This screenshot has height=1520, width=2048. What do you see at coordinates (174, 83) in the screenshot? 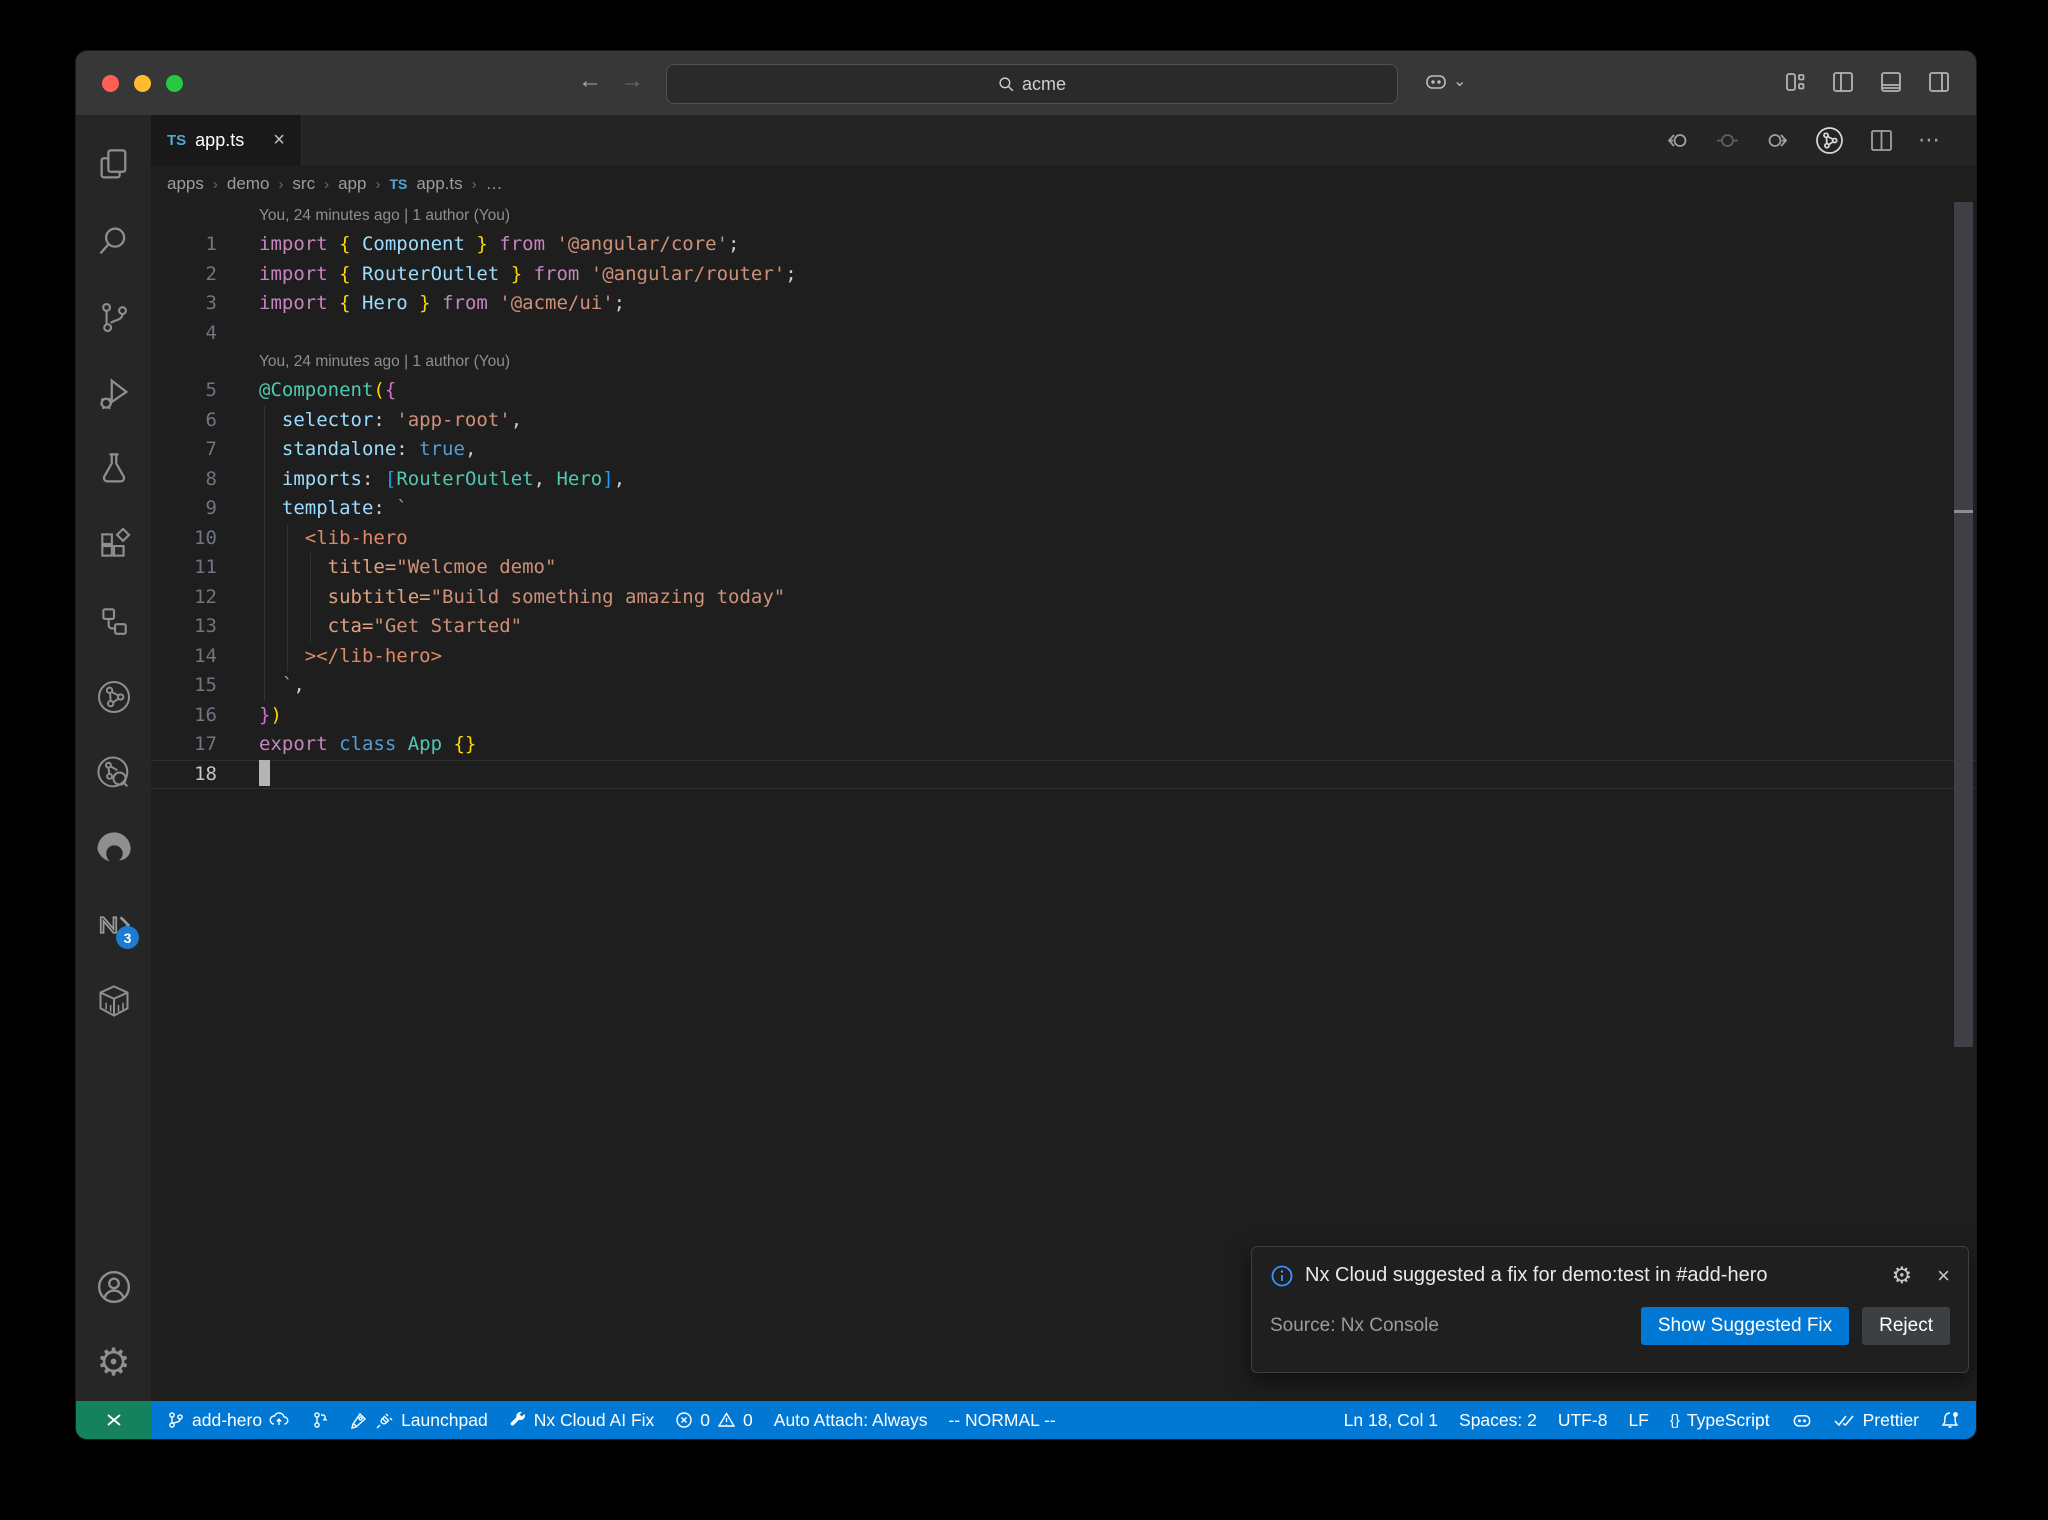
I see `zoom-window-button` at bounding box center [174, 83].